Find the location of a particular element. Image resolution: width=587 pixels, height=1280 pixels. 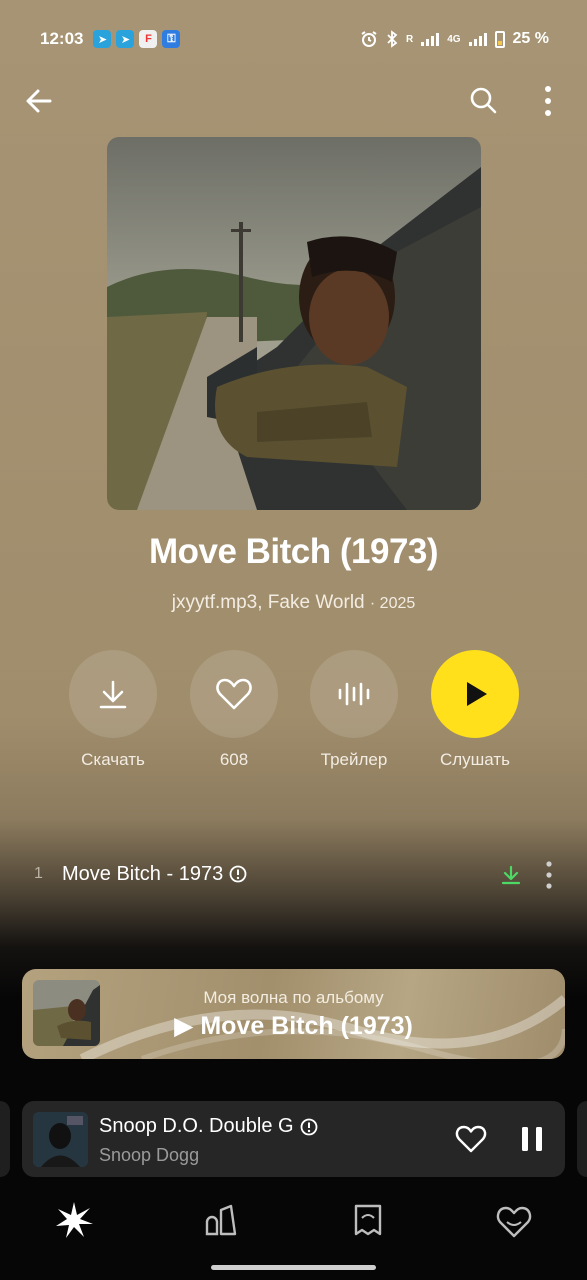

now-playing-artist: Snoop Dogg is located at coordinates (149, 1155).